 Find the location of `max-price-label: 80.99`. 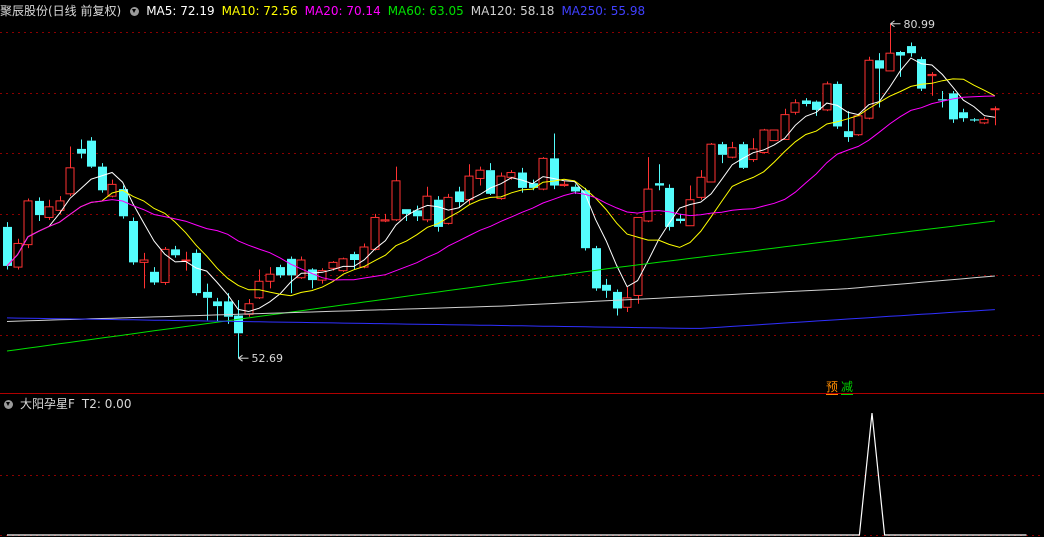

max-price-label: 80.99 is located at coordinates (920, 24).